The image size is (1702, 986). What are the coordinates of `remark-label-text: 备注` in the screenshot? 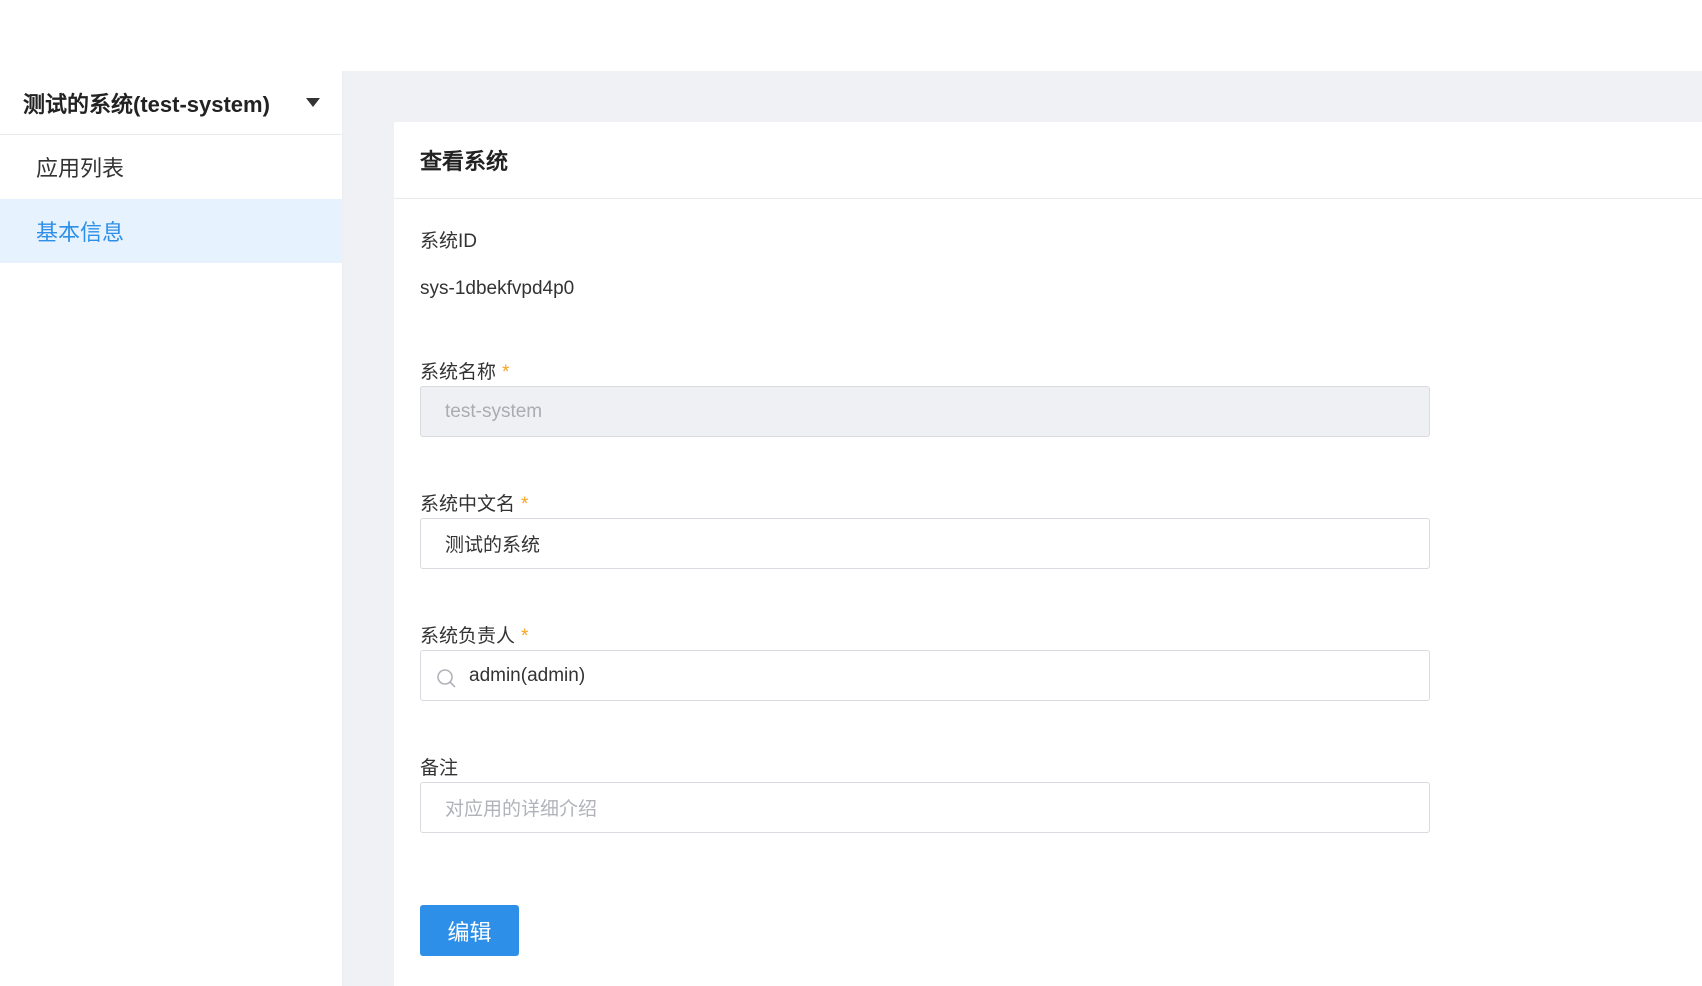 It's located at (439, 768).